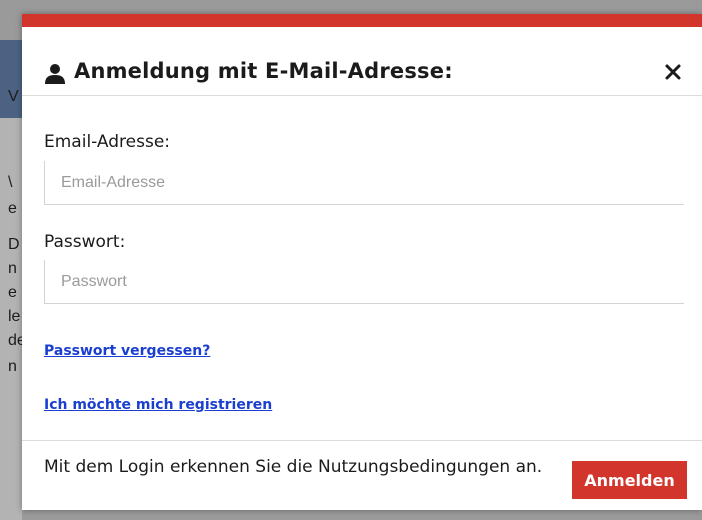 Image resolution: width=702 pixels, height=520 pixels. What do you see at coordinates (127, 351) in the screenshot?
I see `forgot-password-link: Passwort vergessen?` at bounding box center [127, 351].